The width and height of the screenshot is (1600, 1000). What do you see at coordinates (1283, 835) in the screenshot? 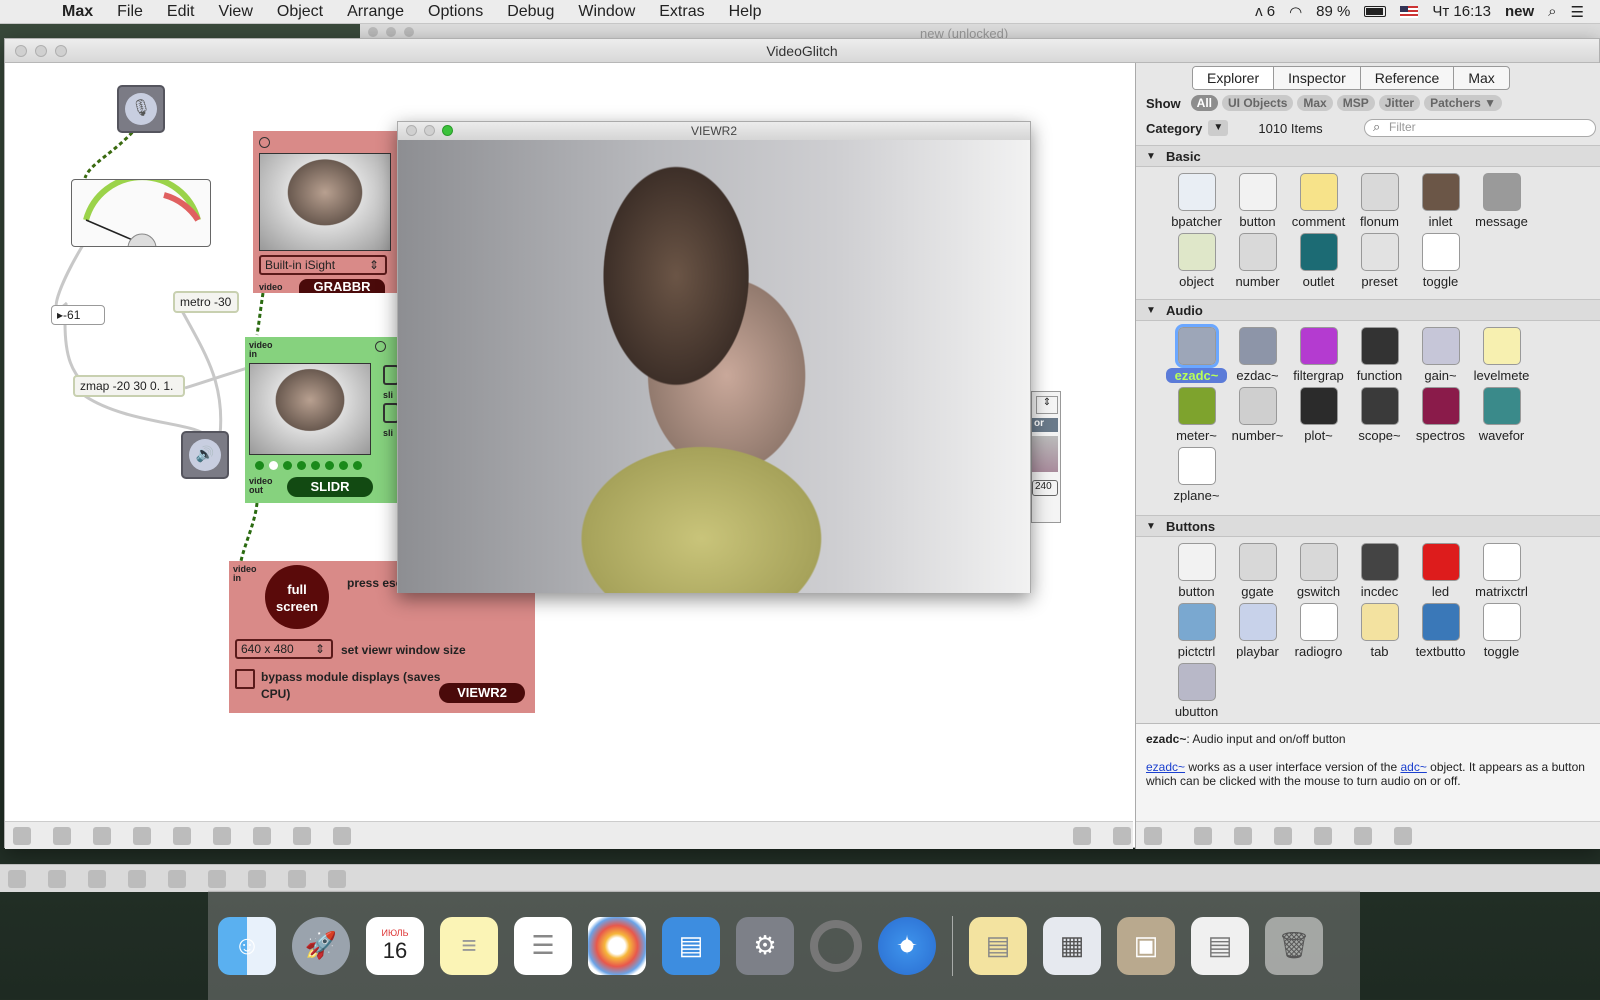
I see `eye-icon` at bounding box center [1283, 835].